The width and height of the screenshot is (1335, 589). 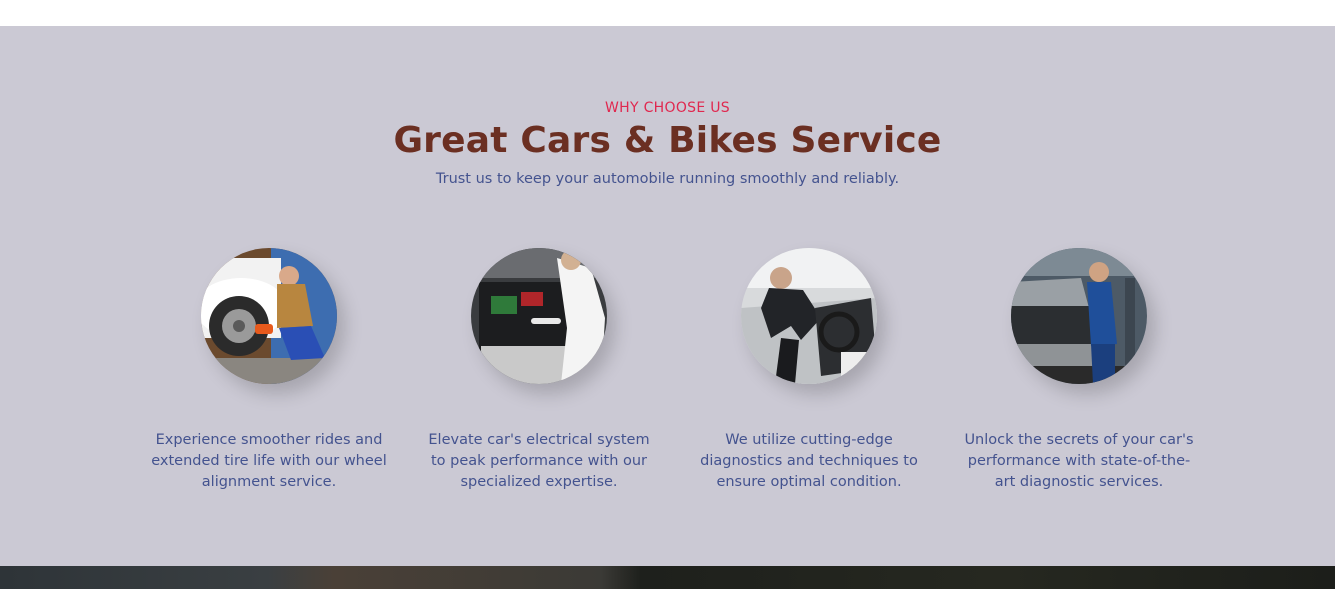 What do you see at coordinates (269, 316) in the screenshot?
I see `wheel-alignment-photo` at bounding box center [269, 316].